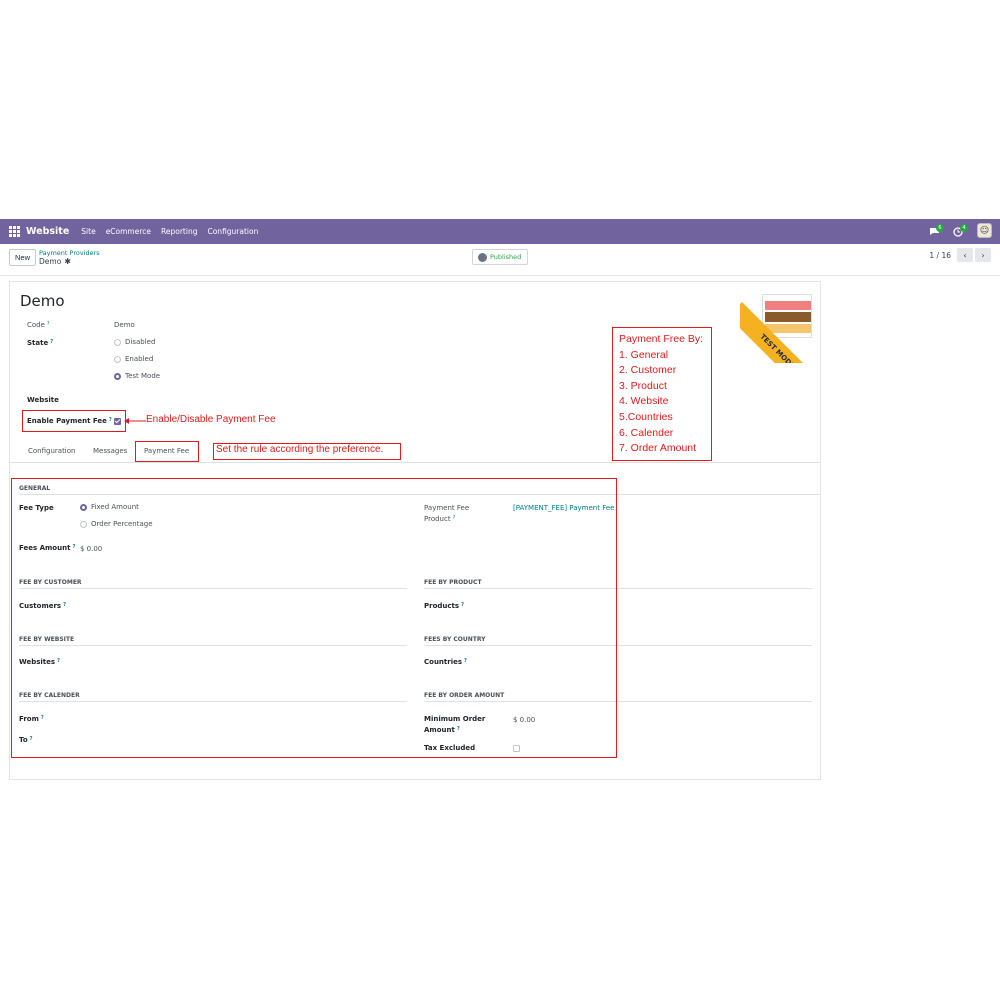 The height and width of the screenshot is (1000, 1000). What do you see at coordinates (179, 231) in the screenshot?
I see `menu-reporting: Reporting` at bounding box center [179, 231].